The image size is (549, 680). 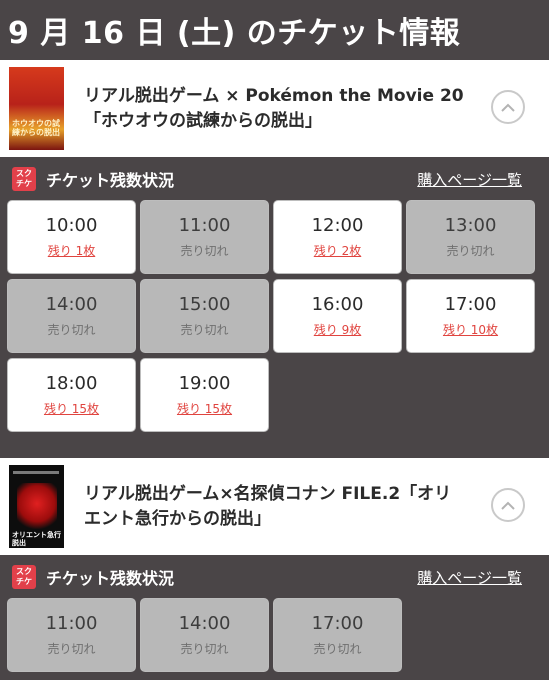 I want to click on slot-remaining: 残り 2枚, so click(x=337, y=250).